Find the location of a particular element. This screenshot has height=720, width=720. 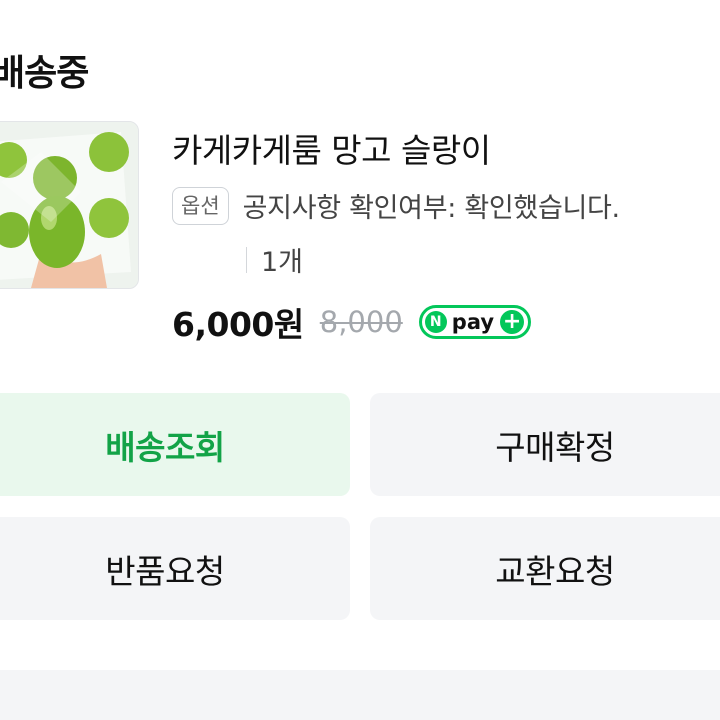

price-row: 6,000원 8,000 N pay + is located at coordinates (352, 322).